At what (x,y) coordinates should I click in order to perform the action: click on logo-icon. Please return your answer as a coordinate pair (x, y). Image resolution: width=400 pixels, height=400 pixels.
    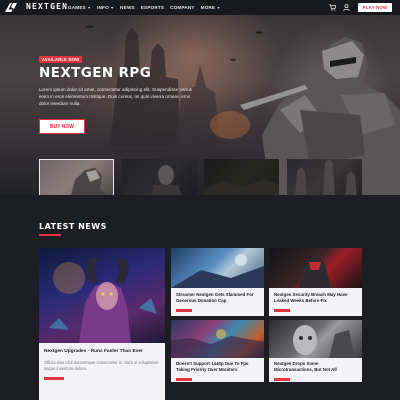
    Looking at the image, I should click on (11, 7).